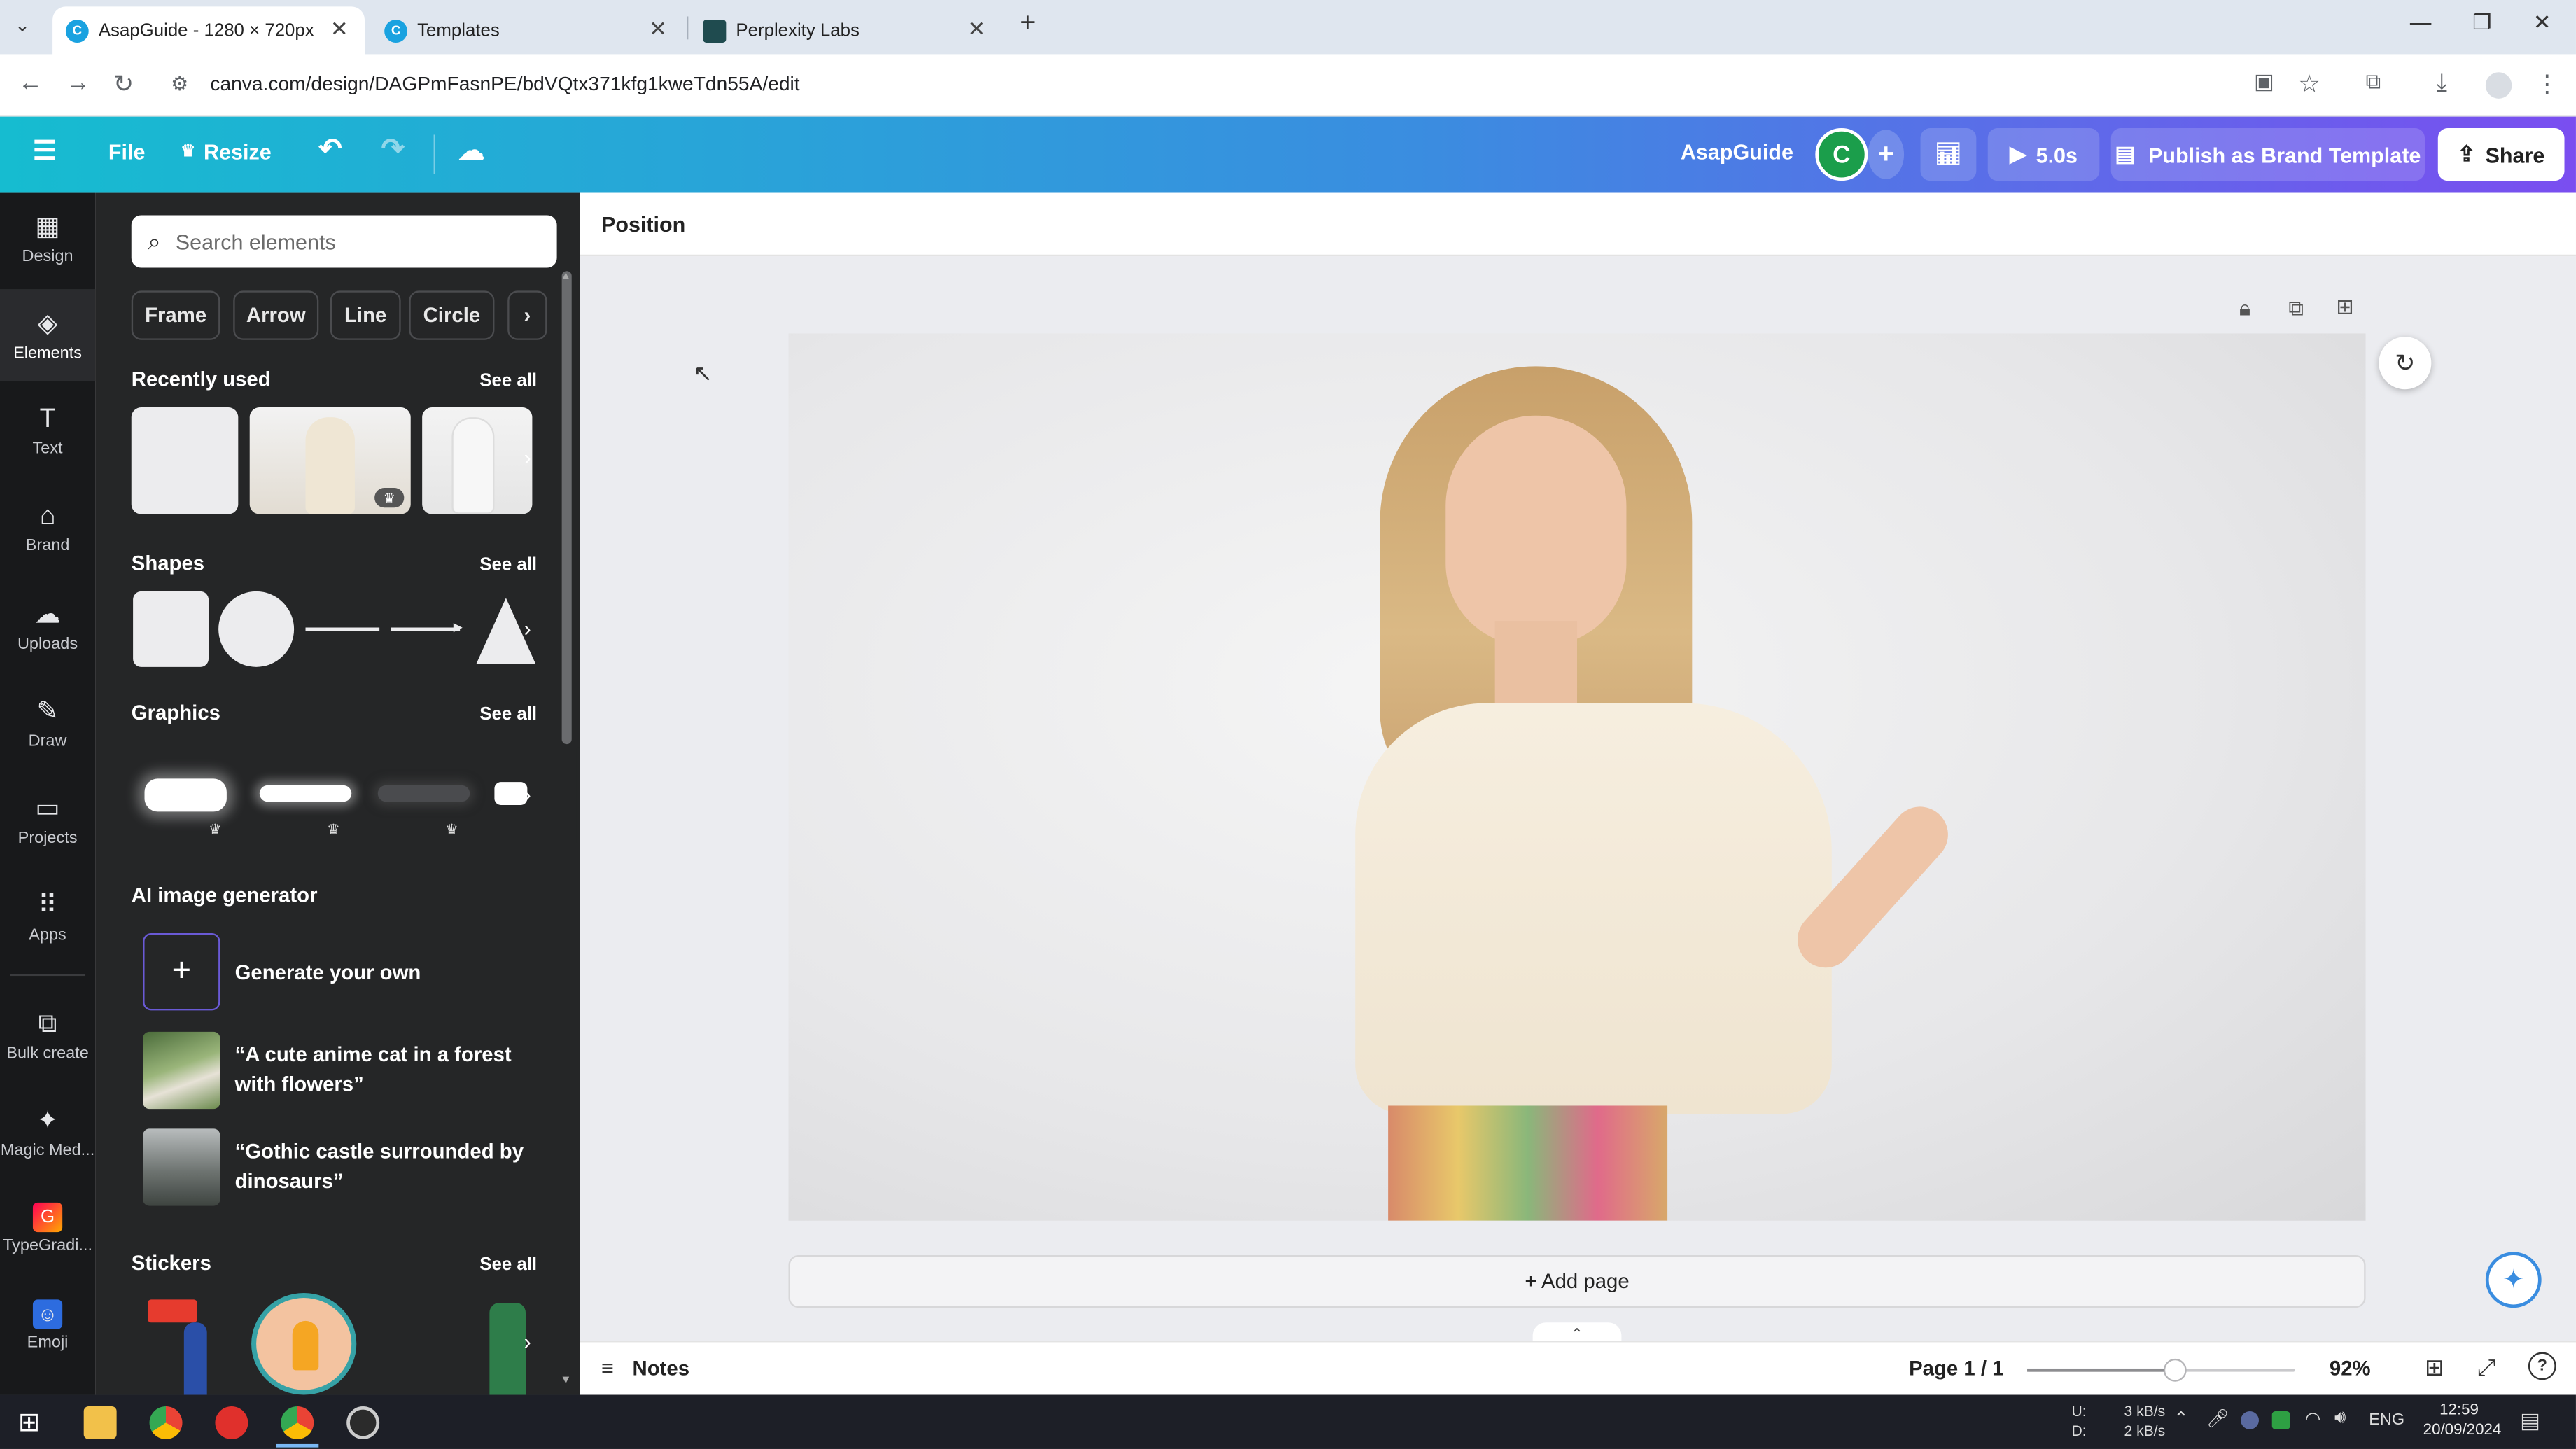 The height and width of the screenshot is (1449, 2576). What do you see at coordinates (452, 315) in the screenshot?
I see `chip-circle: Circle` at bounding box center [452, 315].